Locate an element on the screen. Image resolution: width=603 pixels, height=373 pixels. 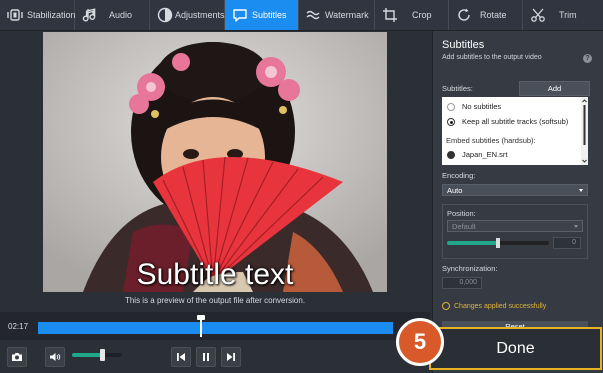
next-frame-button is located at coordinates (231, 357).